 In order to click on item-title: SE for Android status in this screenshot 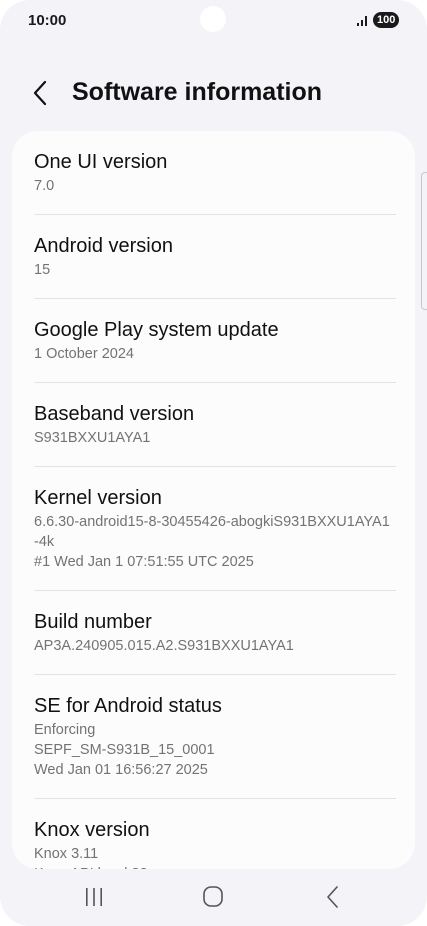, I will do `click(128, 706)`.